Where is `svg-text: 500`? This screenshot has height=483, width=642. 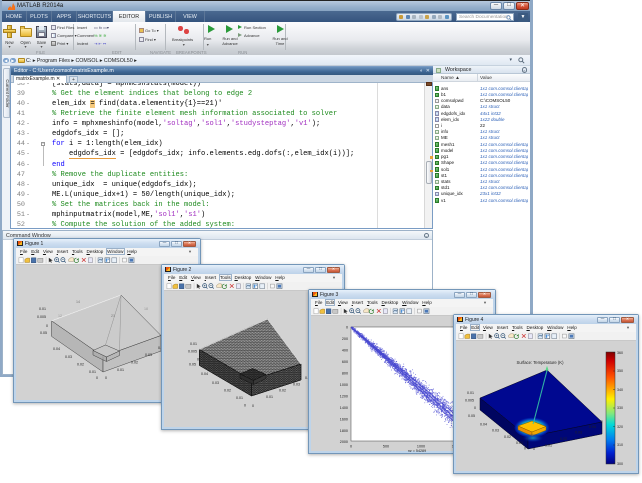
svg-text: 500 is located at coordinates (386, 447).